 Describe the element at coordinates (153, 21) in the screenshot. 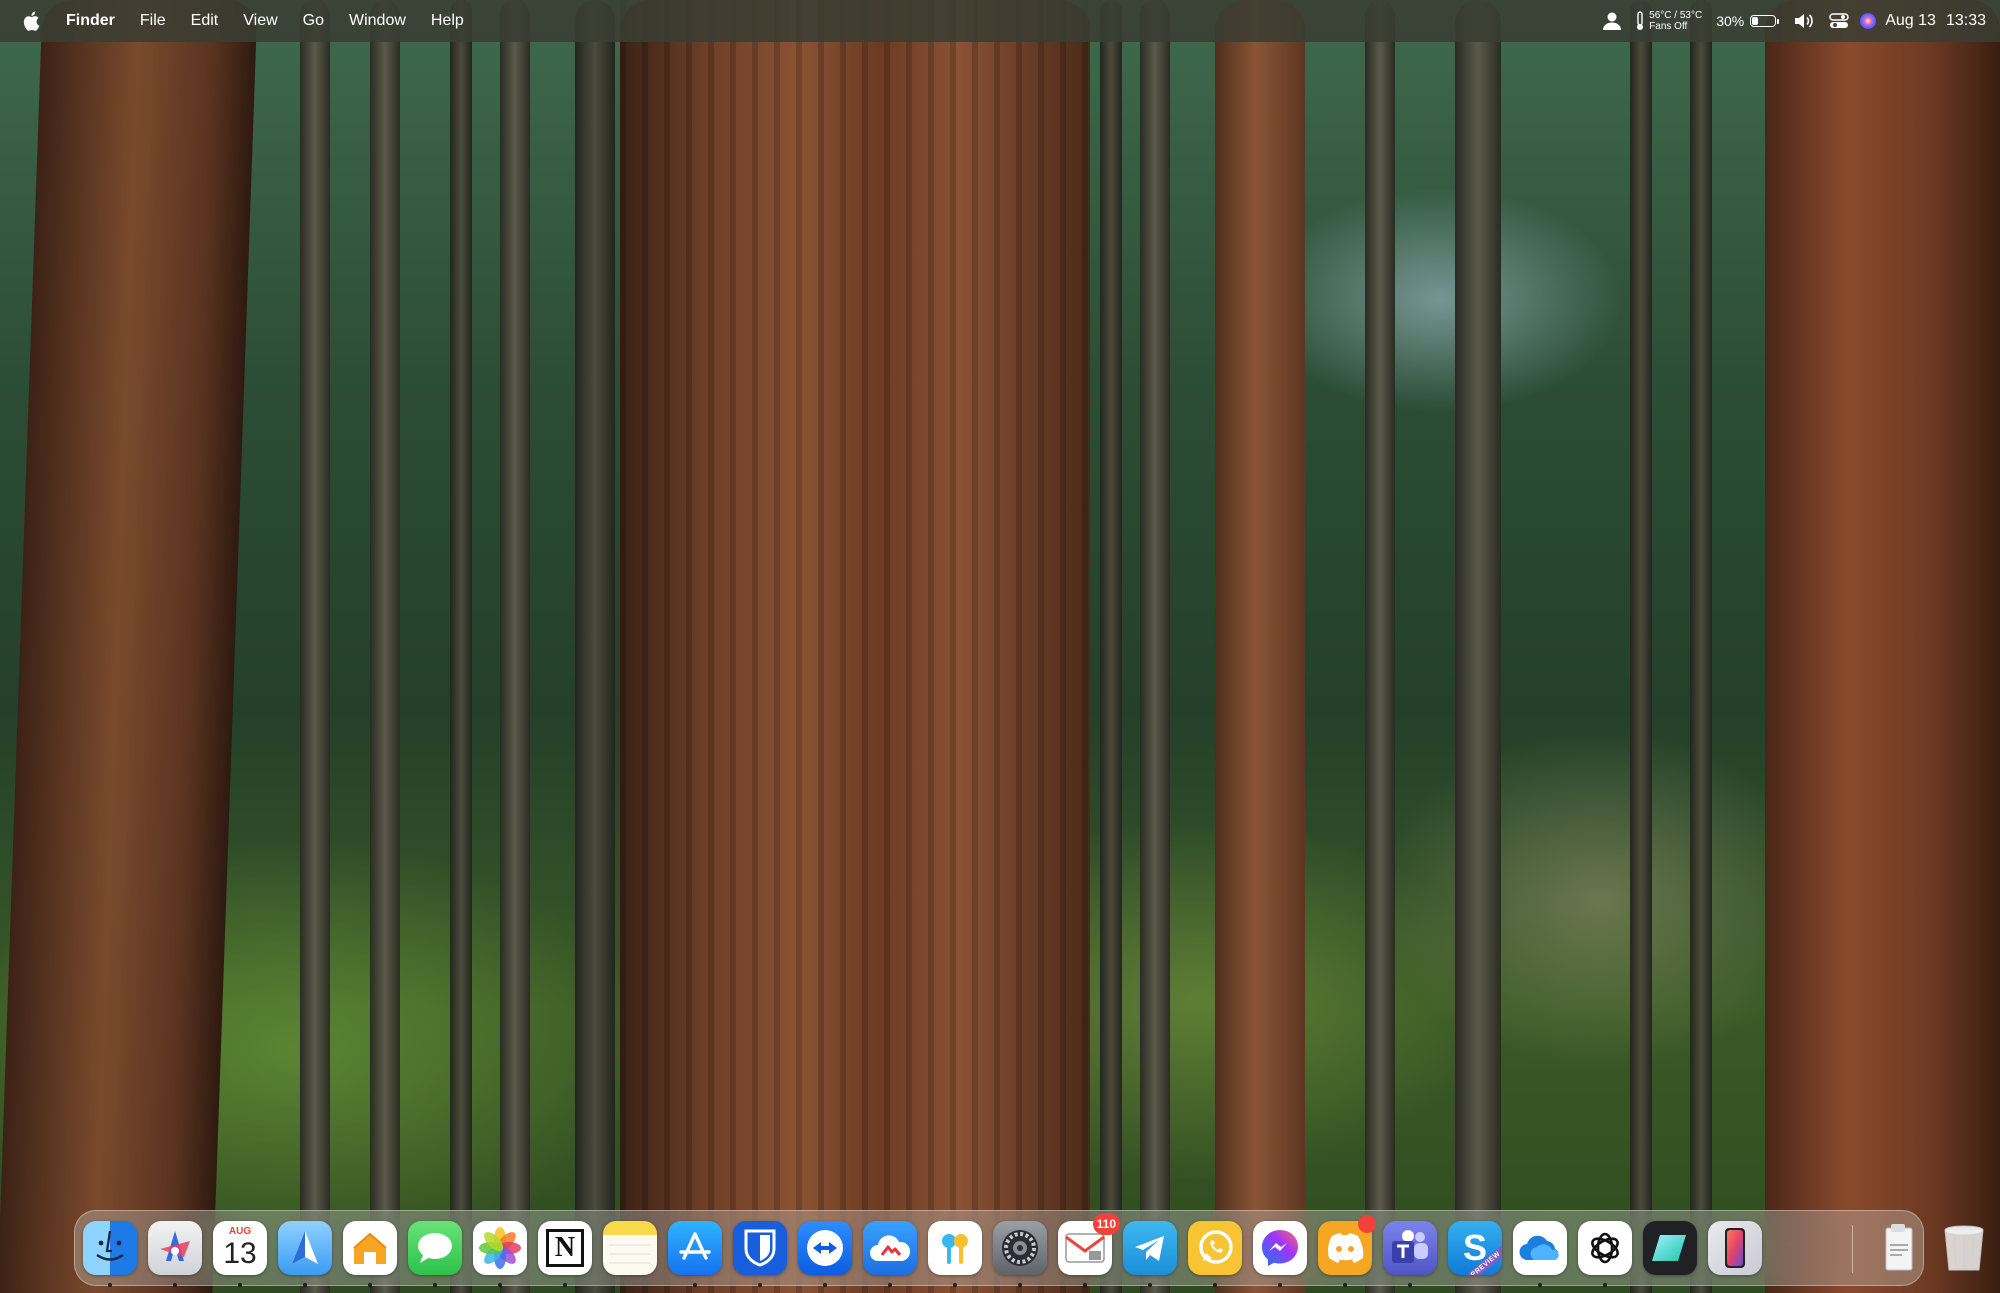

I see `menu-file: File` at that location.